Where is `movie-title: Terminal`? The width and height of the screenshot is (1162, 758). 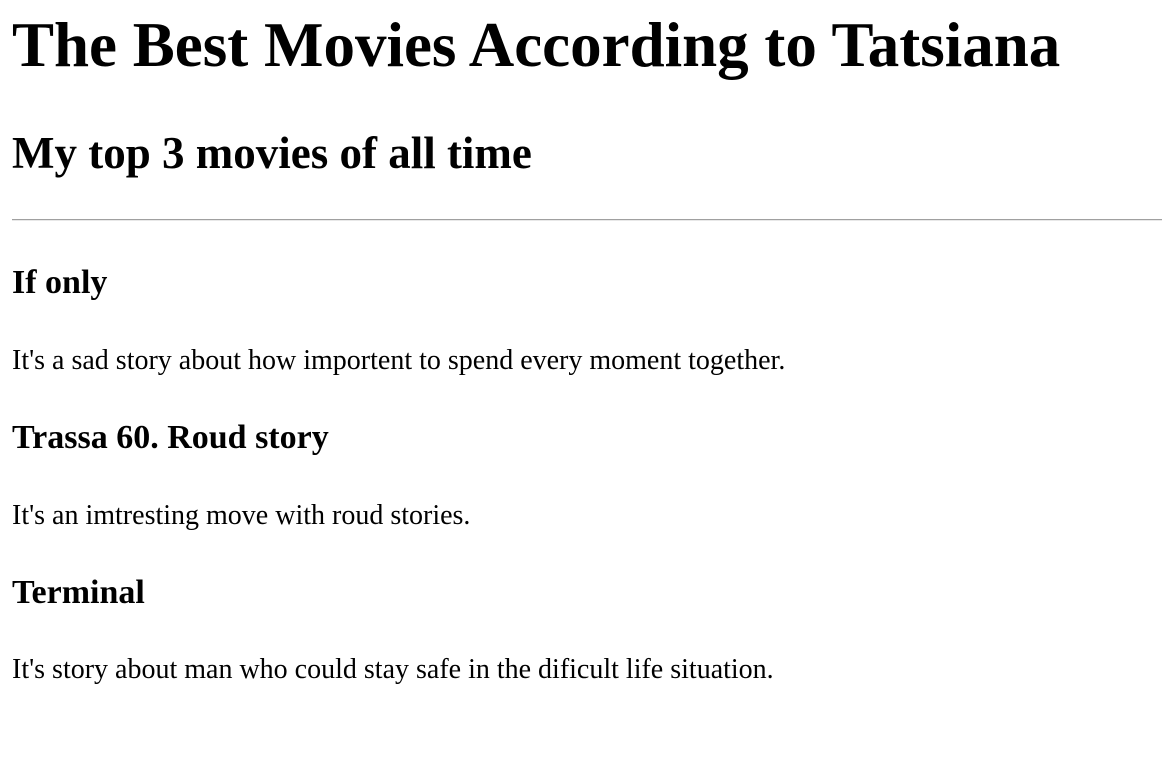
movie-title: Terminal is located at coordinates (78, 592).